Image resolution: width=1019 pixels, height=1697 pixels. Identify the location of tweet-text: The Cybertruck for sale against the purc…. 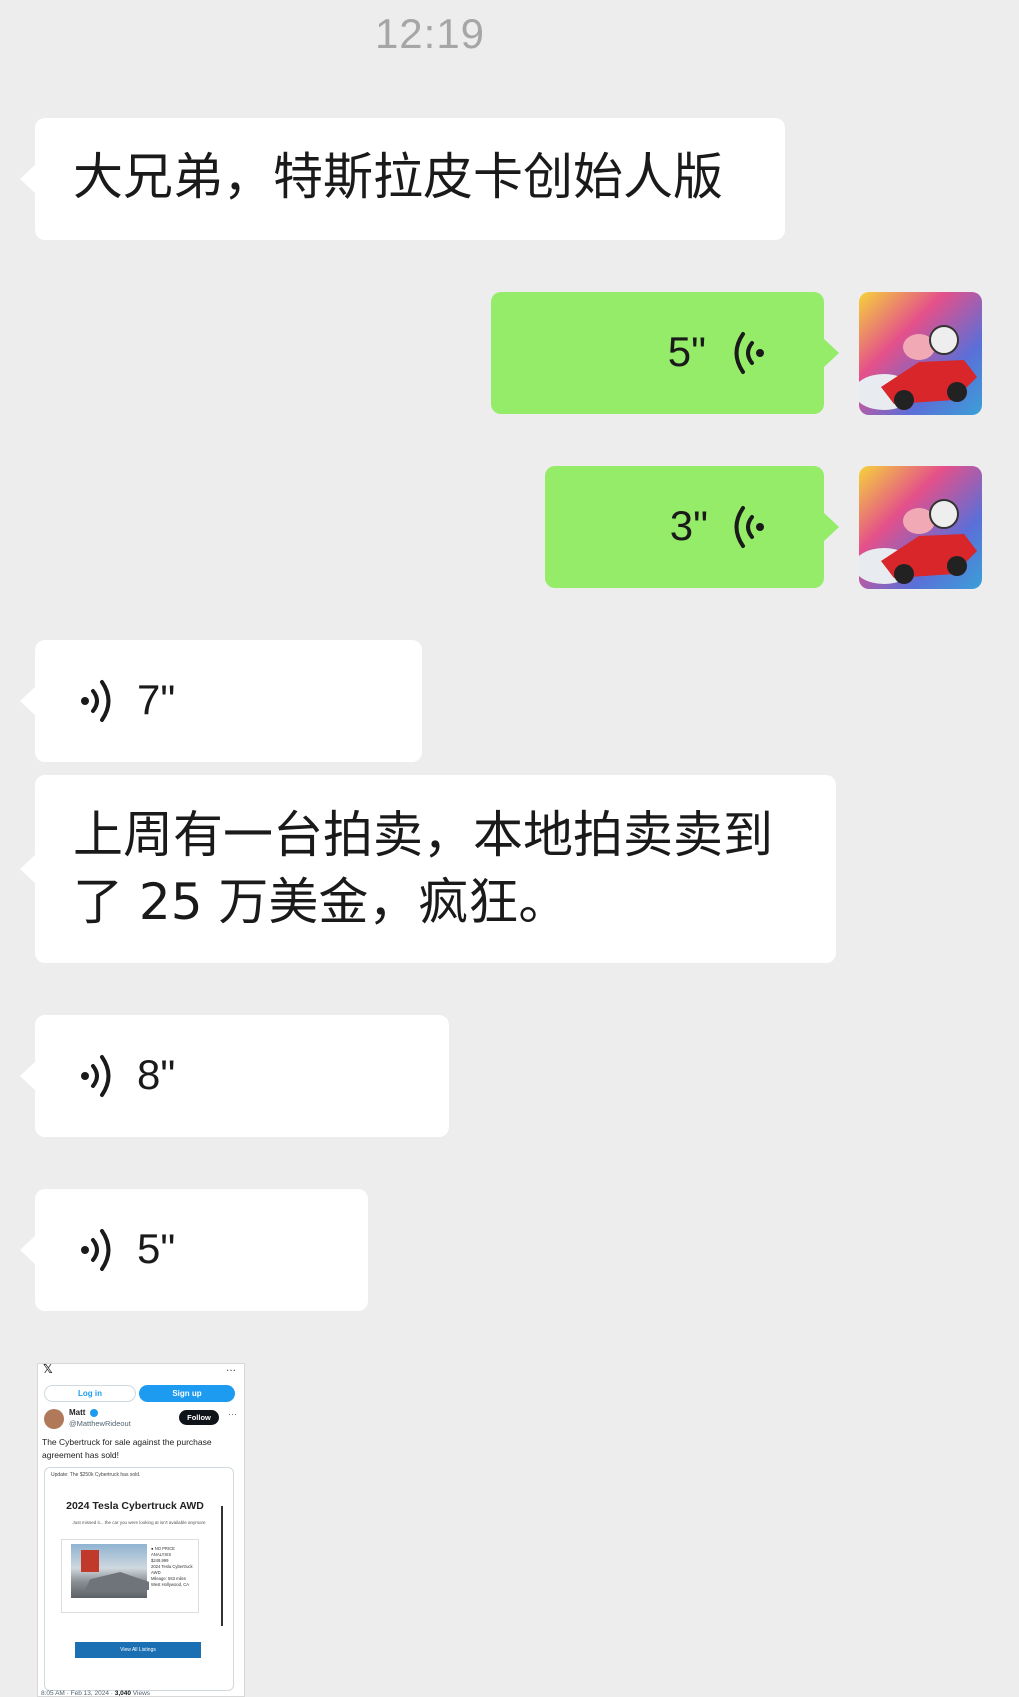
(127, 1448).